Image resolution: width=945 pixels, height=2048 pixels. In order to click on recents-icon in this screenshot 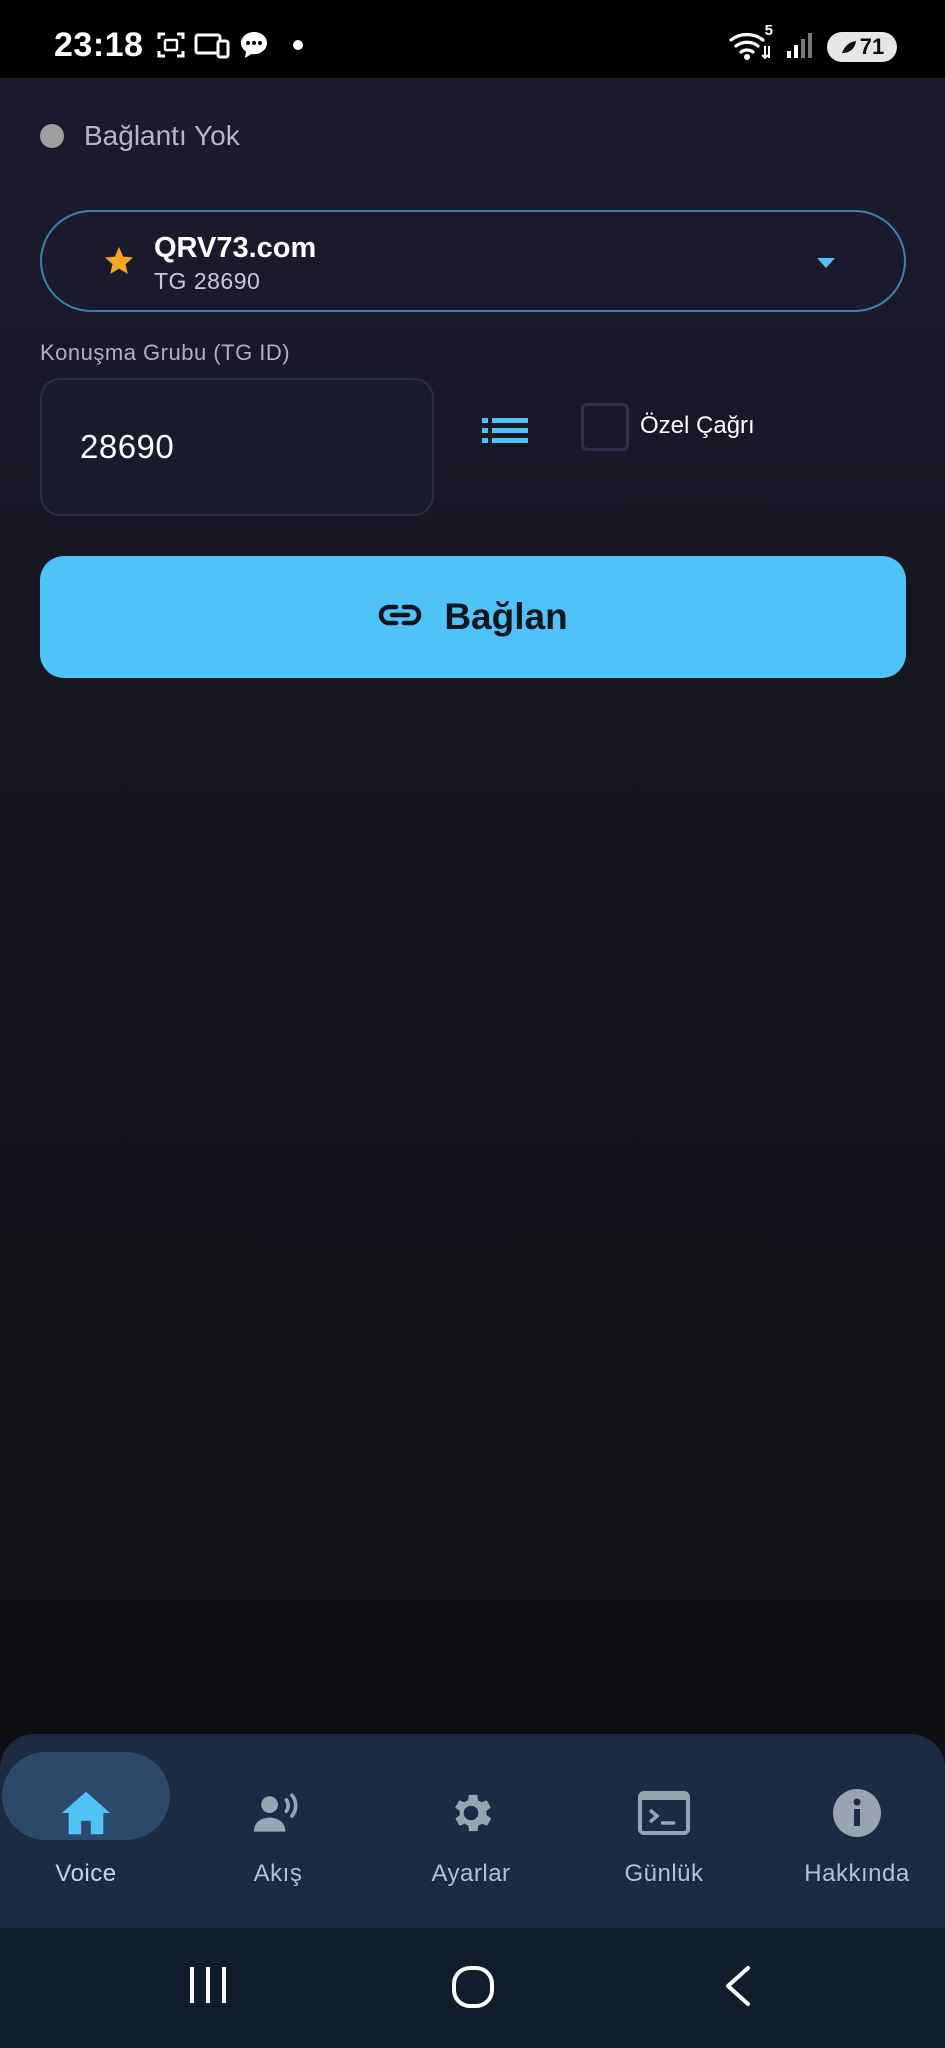, I will do `click(208, 1987)`.